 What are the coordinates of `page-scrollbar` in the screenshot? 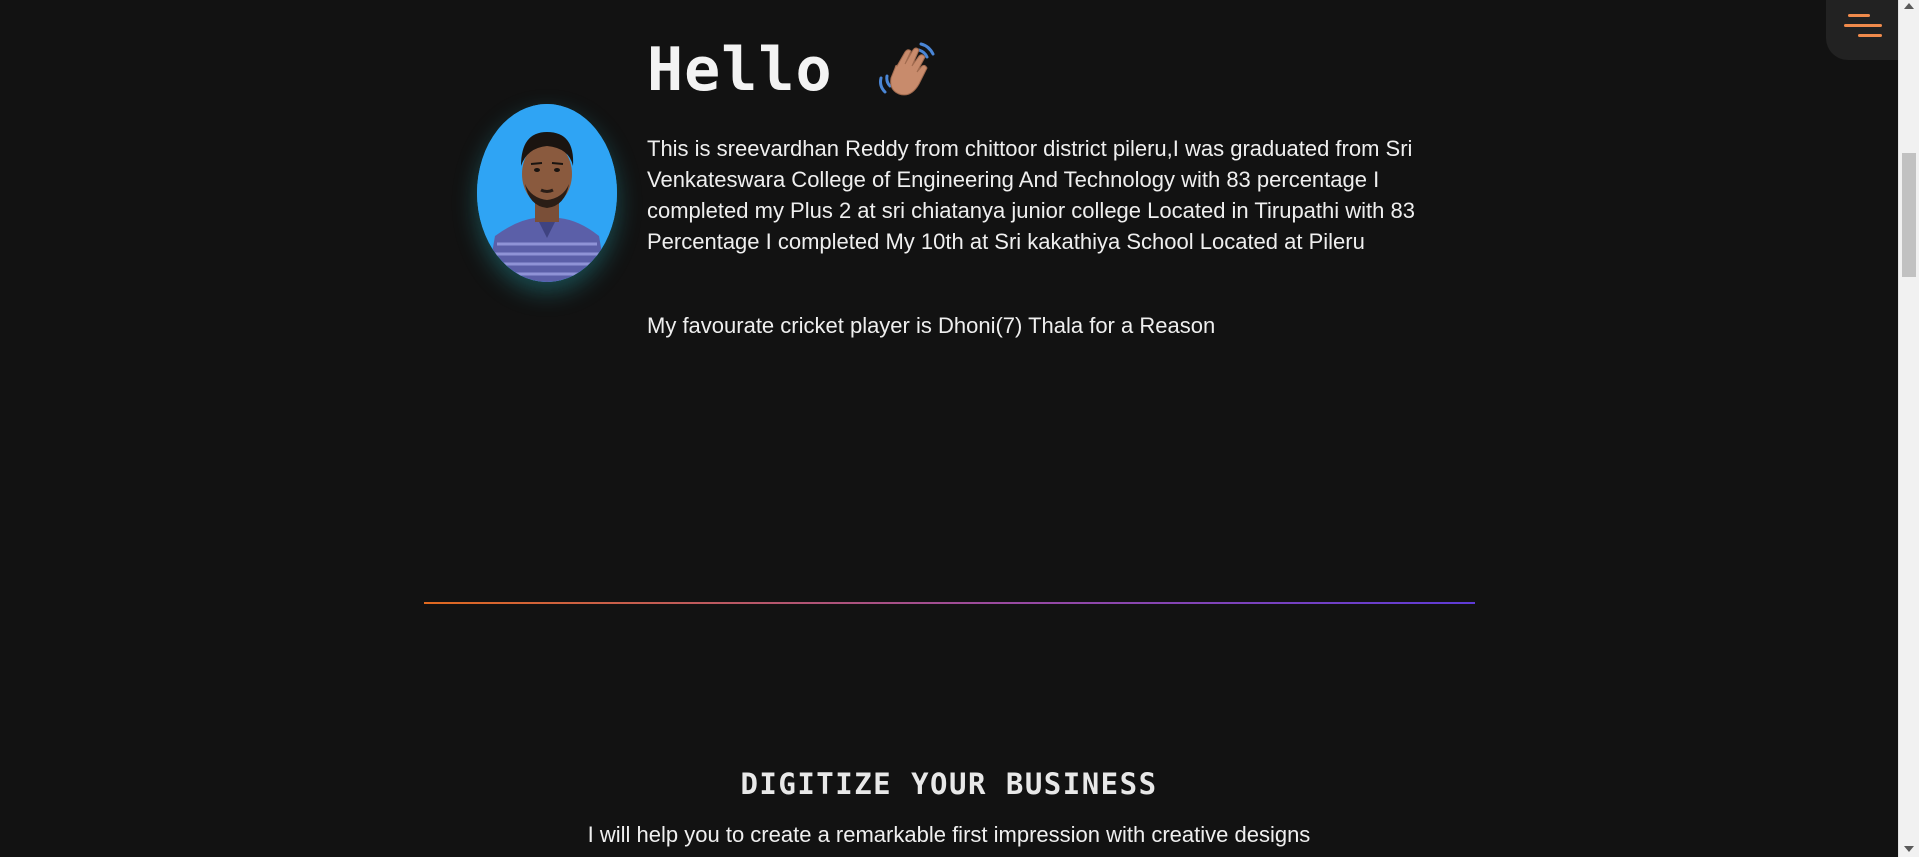 It's located at (1908, 428).